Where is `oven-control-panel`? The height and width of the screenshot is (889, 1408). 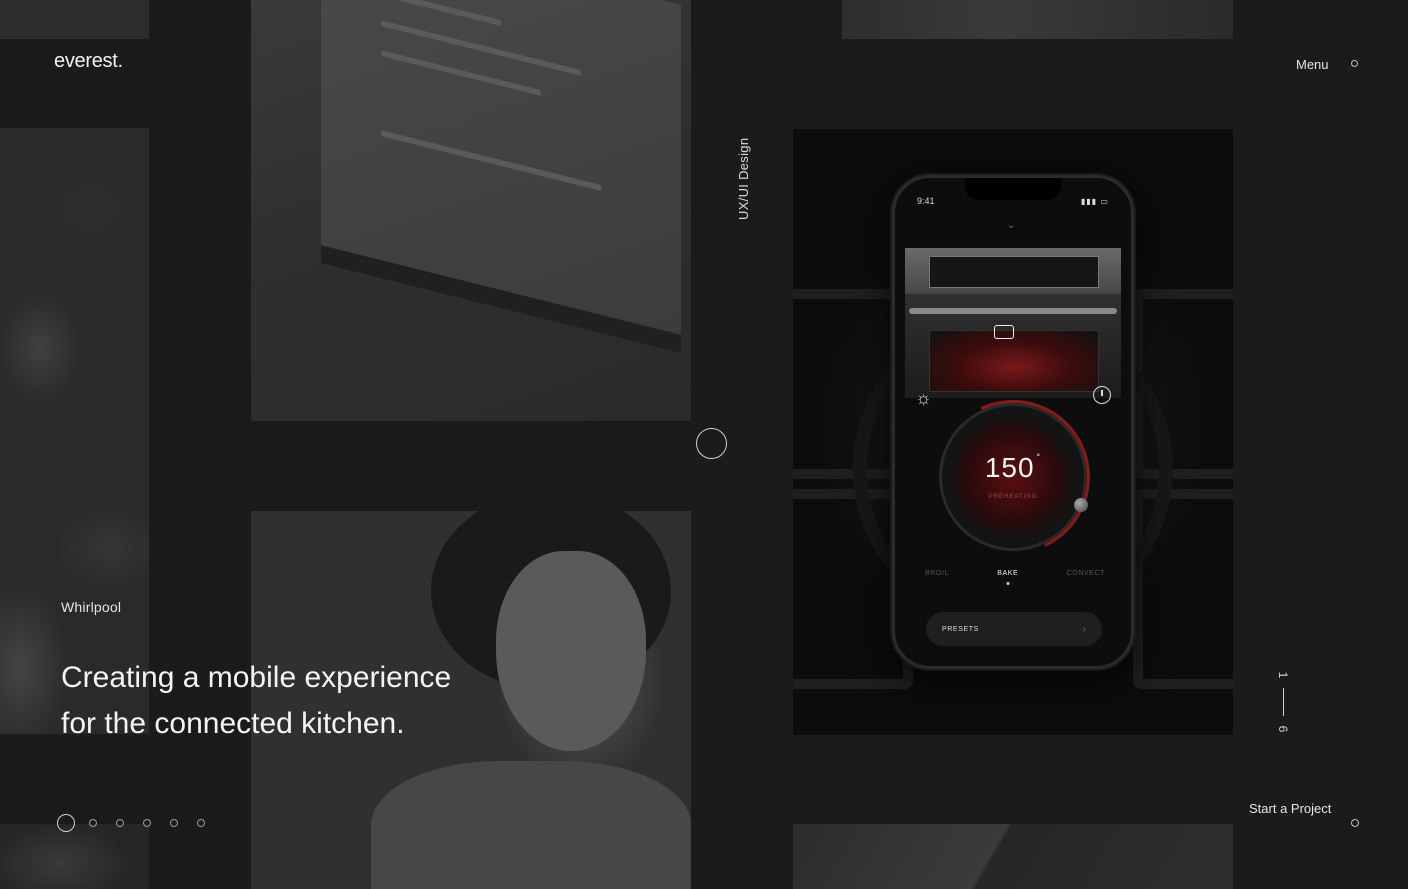
oven-control-panel is located at coordinates (1014, 272).